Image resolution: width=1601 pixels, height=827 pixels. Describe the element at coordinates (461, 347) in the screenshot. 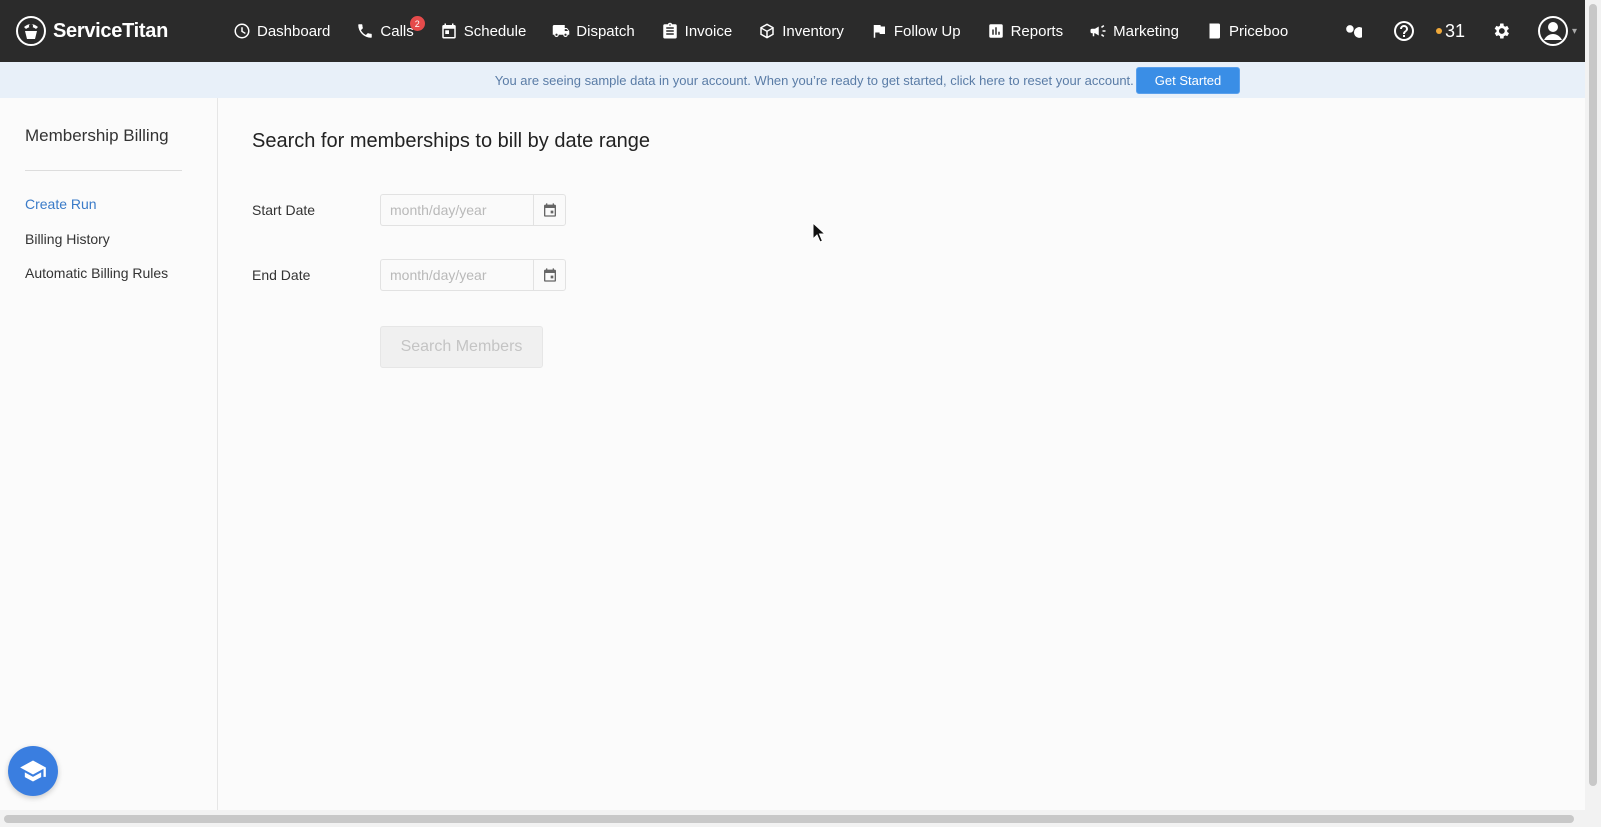

I see `search-members-button: Search Members` at that location.